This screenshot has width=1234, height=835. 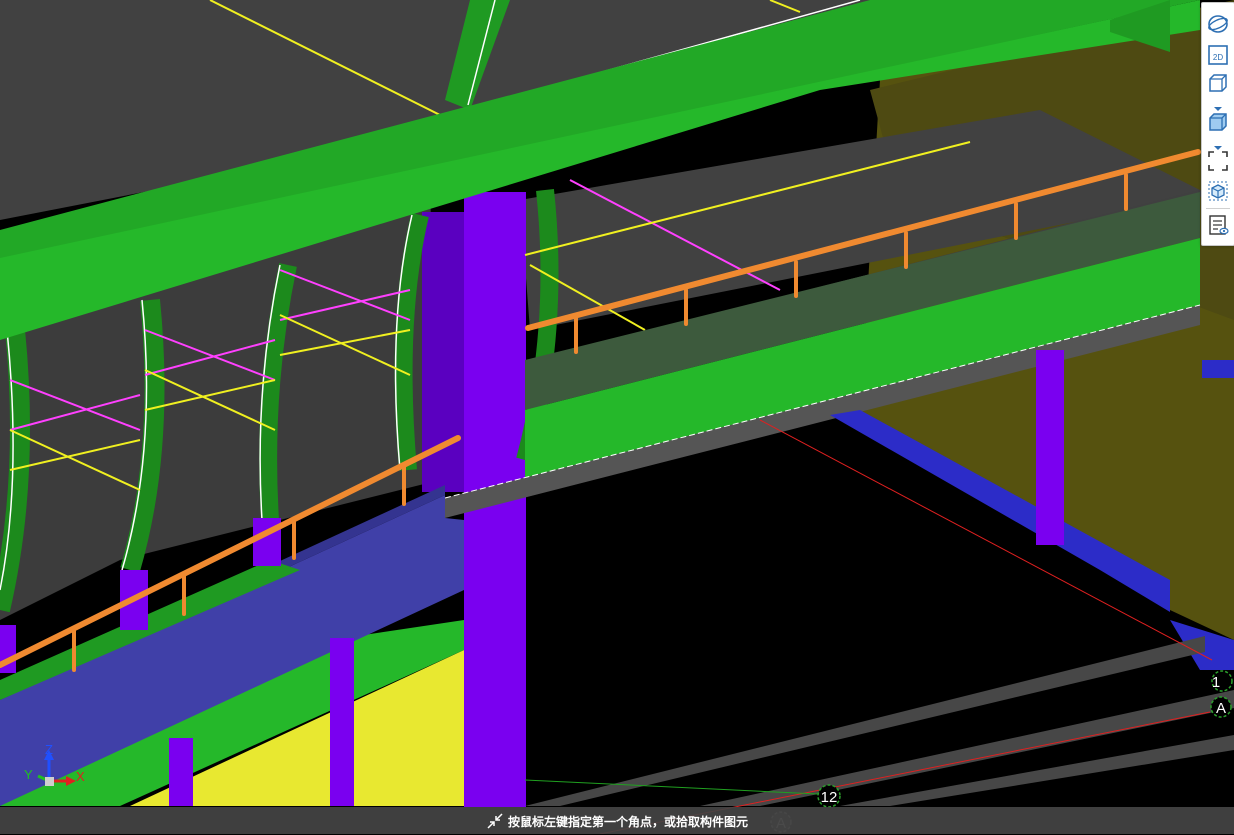 What do you see at coordinates (49, 749) in the screenshot?
I see `axis-label-z: Z` at bounding box center [49, 749].